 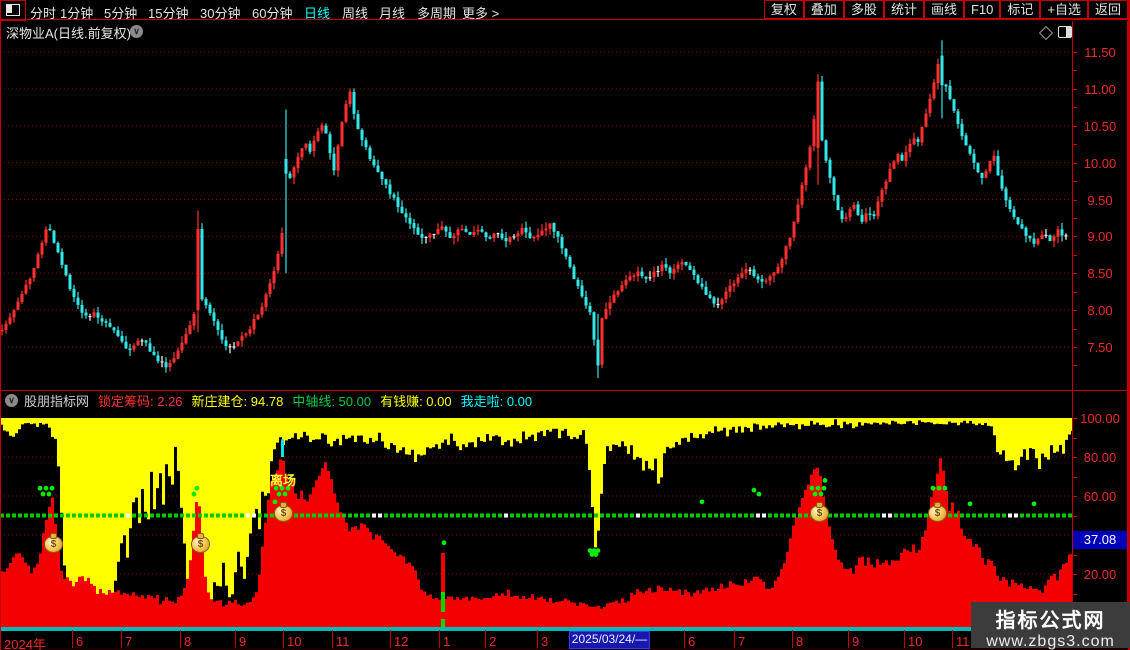 I want to click on toolbar-button-4: 画线, so click(x=943, y=9).